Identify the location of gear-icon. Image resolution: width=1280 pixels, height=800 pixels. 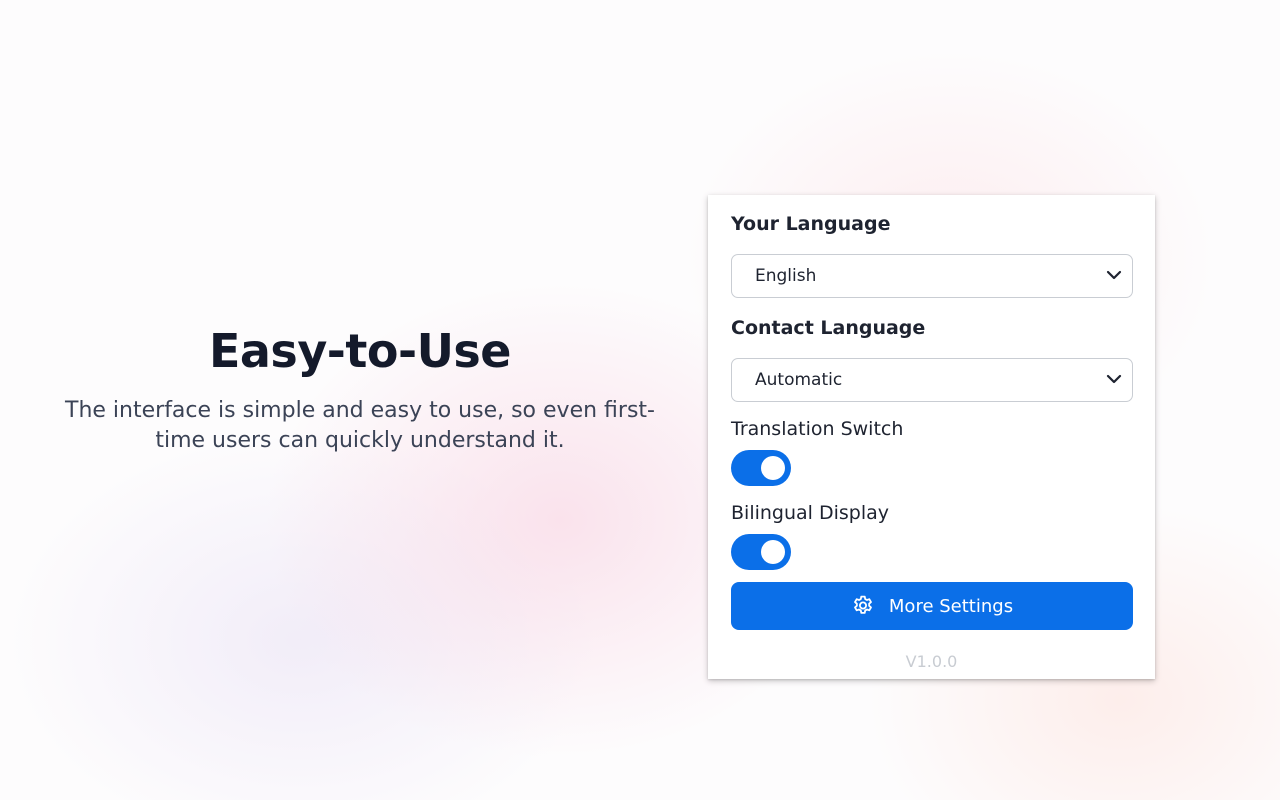
(863, 604).